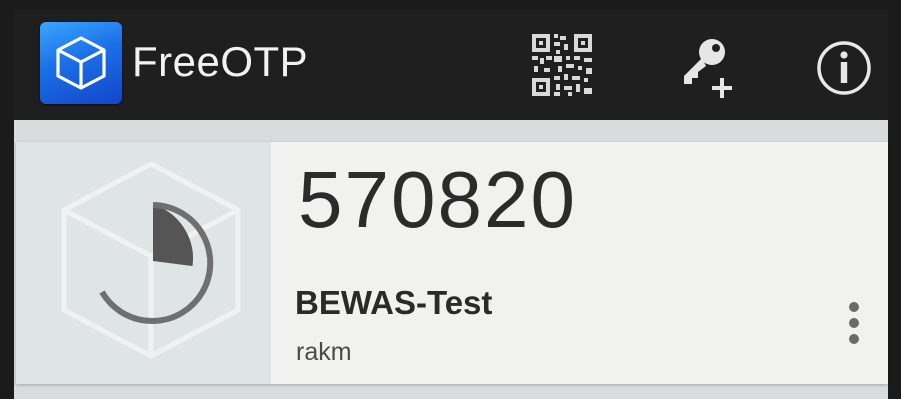 This screenshot has height=399, width=901. I want to click on token-label: rakm, so click(324, 352).